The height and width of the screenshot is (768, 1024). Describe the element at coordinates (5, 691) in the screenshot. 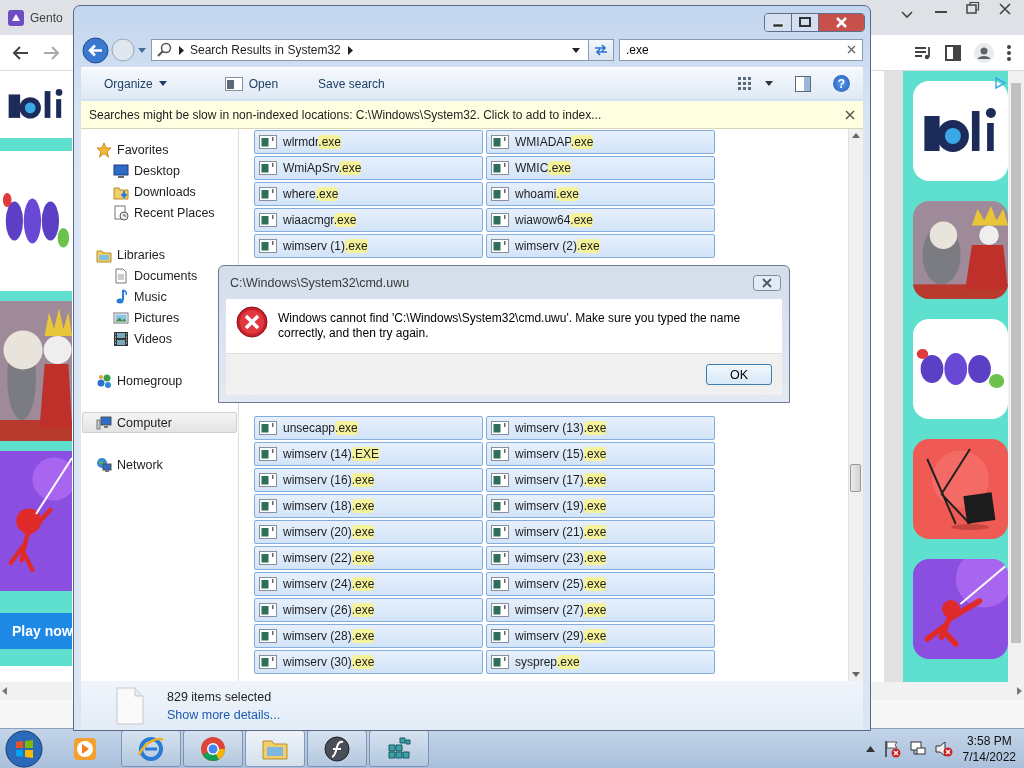

I see `arrow-left-icon` at that location.